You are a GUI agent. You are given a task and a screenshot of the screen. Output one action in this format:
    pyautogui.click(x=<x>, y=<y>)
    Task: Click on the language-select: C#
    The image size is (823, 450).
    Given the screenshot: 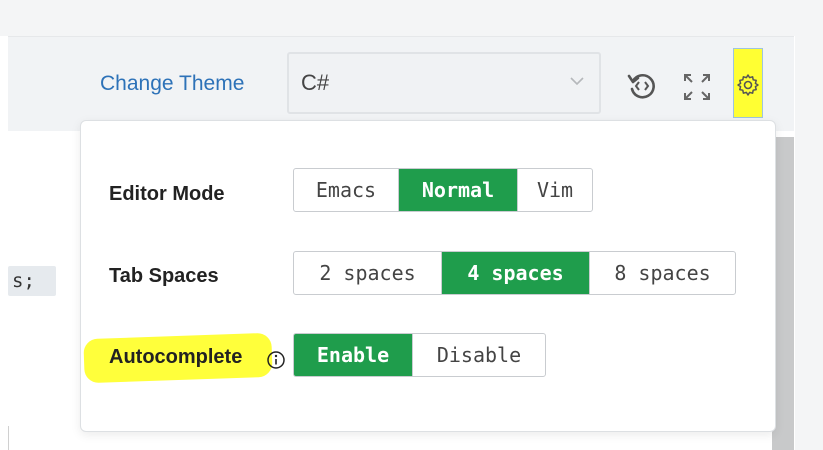 What is the action you would take?
    pyautogui.click(x=444, y=83)
    